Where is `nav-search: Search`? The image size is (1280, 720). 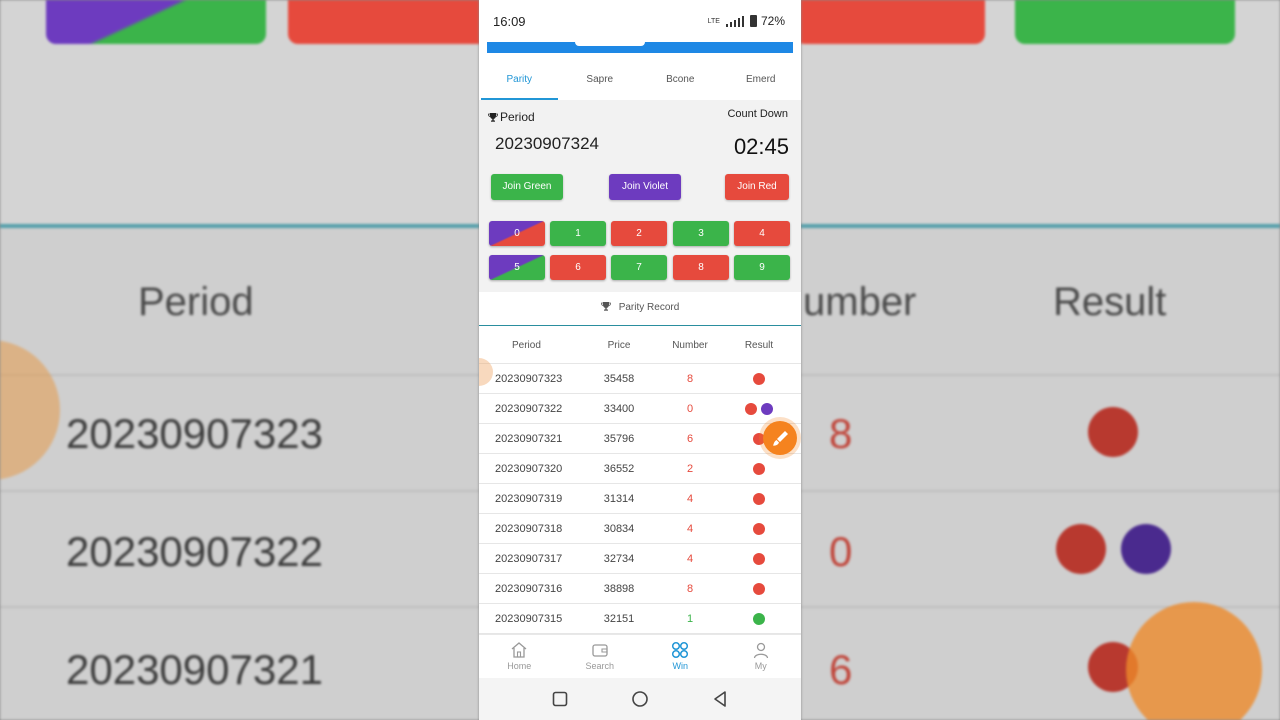
nav-search: Search is located at coordinates (600, 656).